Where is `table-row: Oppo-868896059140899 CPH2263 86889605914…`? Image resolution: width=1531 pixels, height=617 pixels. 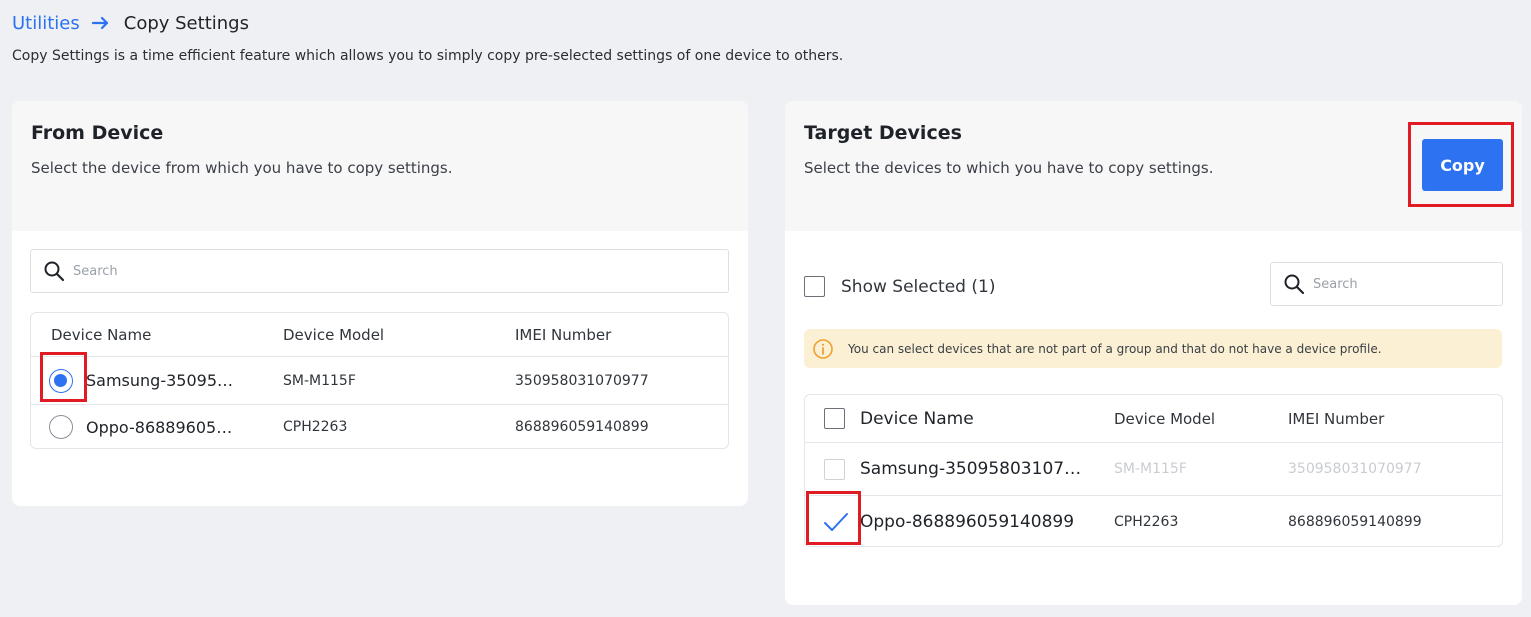 table-row: Oppo-868896059140899 CPH2263 86889605914… is located at coordinates (1153, 521).